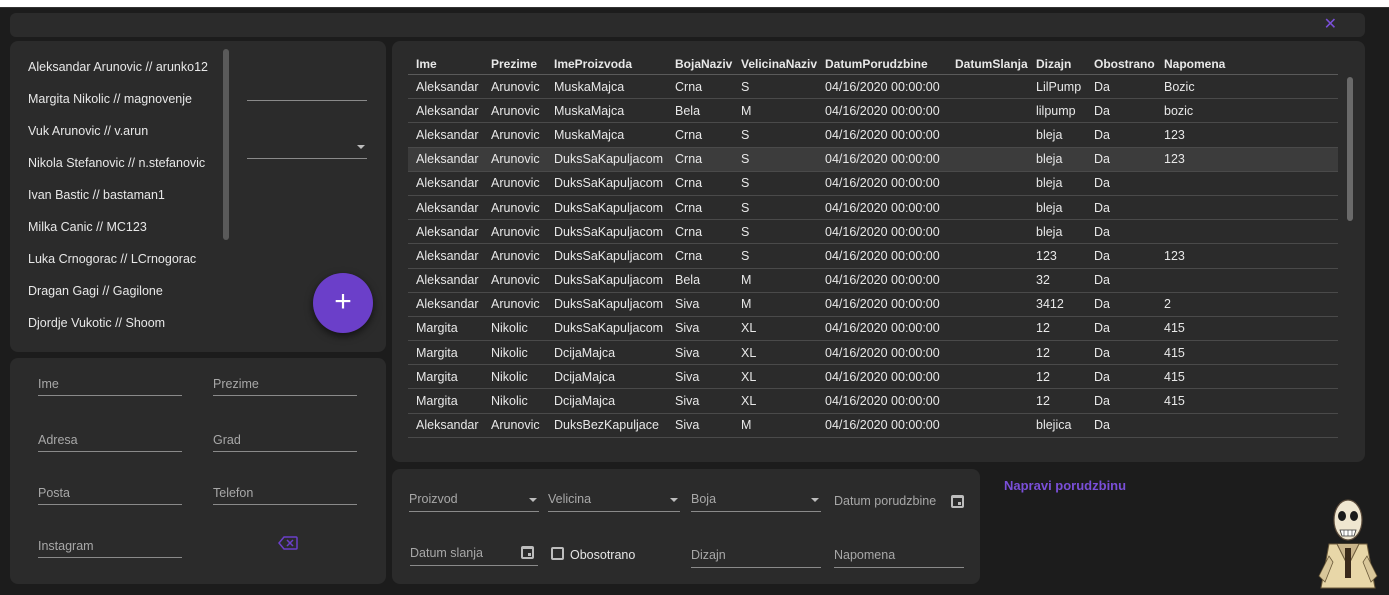 Image resolution: width=1389 pixels, height=595 pixels. Describe the element at coordinates (609, 255) in the screenshot. I see `table-cell: DuksSaKapuljacom` at that location.